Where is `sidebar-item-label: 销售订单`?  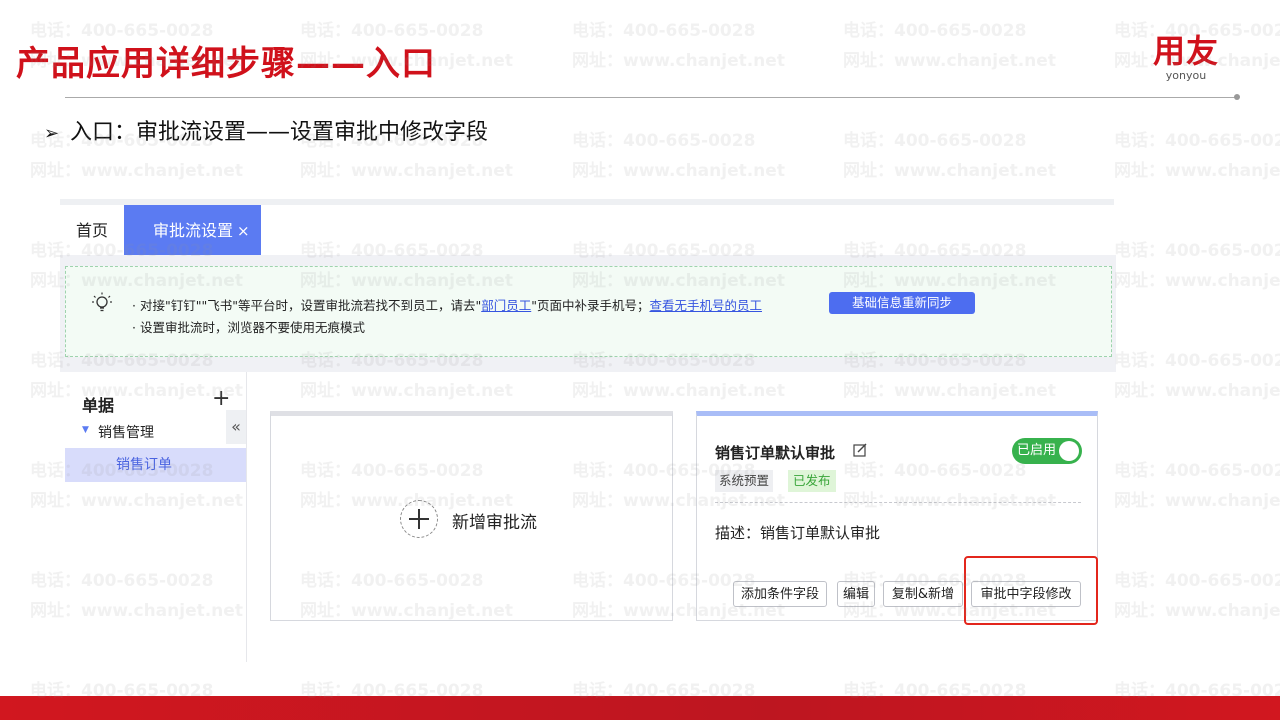
sidebar-item-label: 销售订单 is located at coordinates (144, 465).